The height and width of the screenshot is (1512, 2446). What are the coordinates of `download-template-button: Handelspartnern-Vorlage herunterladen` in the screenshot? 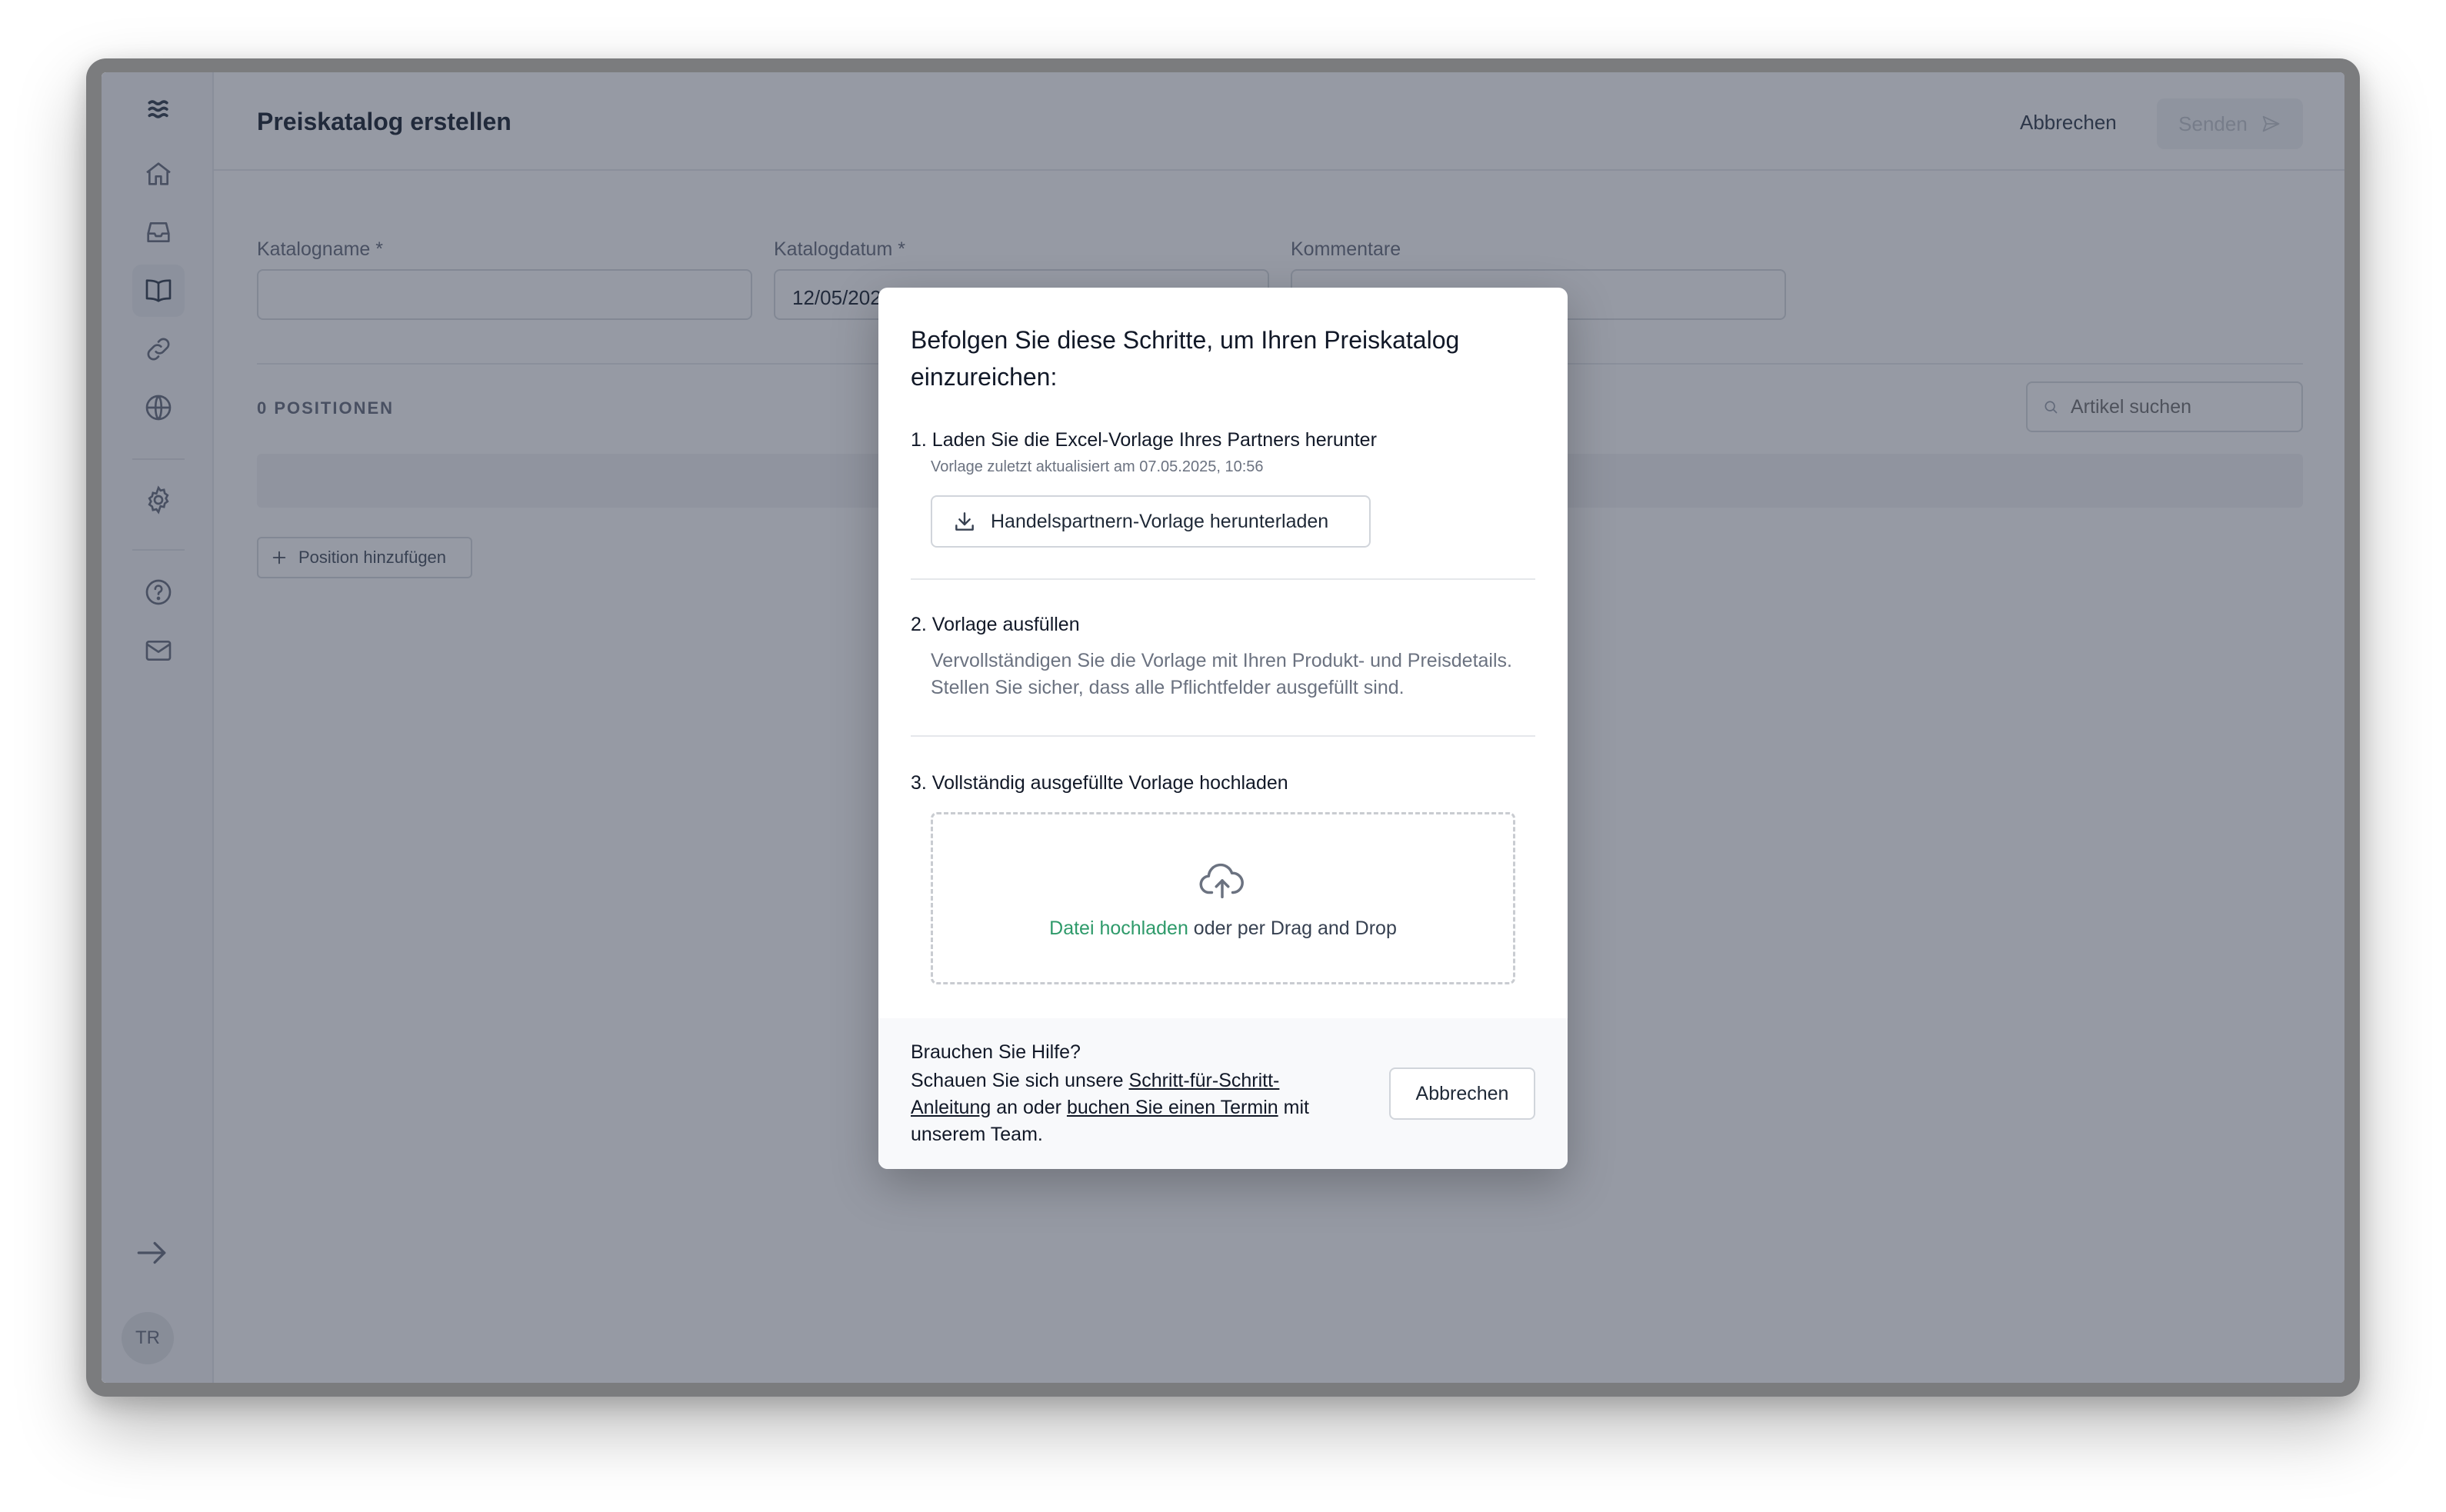 It's located at (1151, 521).